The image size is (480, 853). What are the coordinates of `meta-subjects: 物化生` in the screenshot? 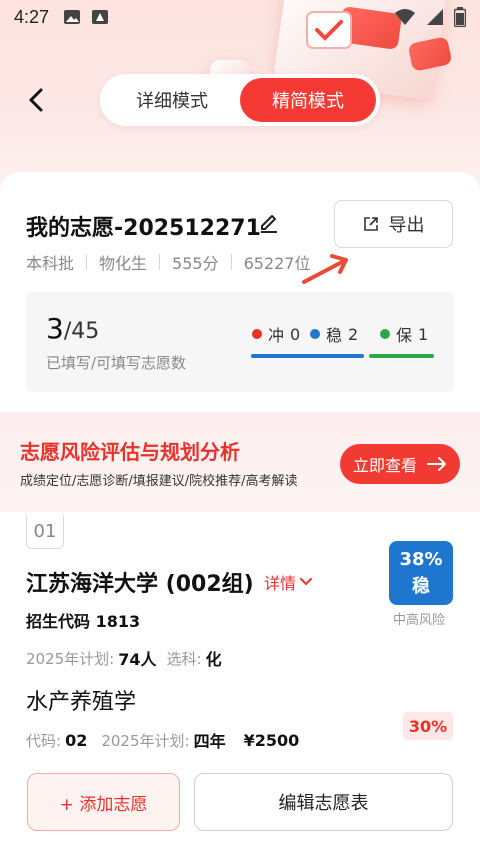 It's located at (123, 263).